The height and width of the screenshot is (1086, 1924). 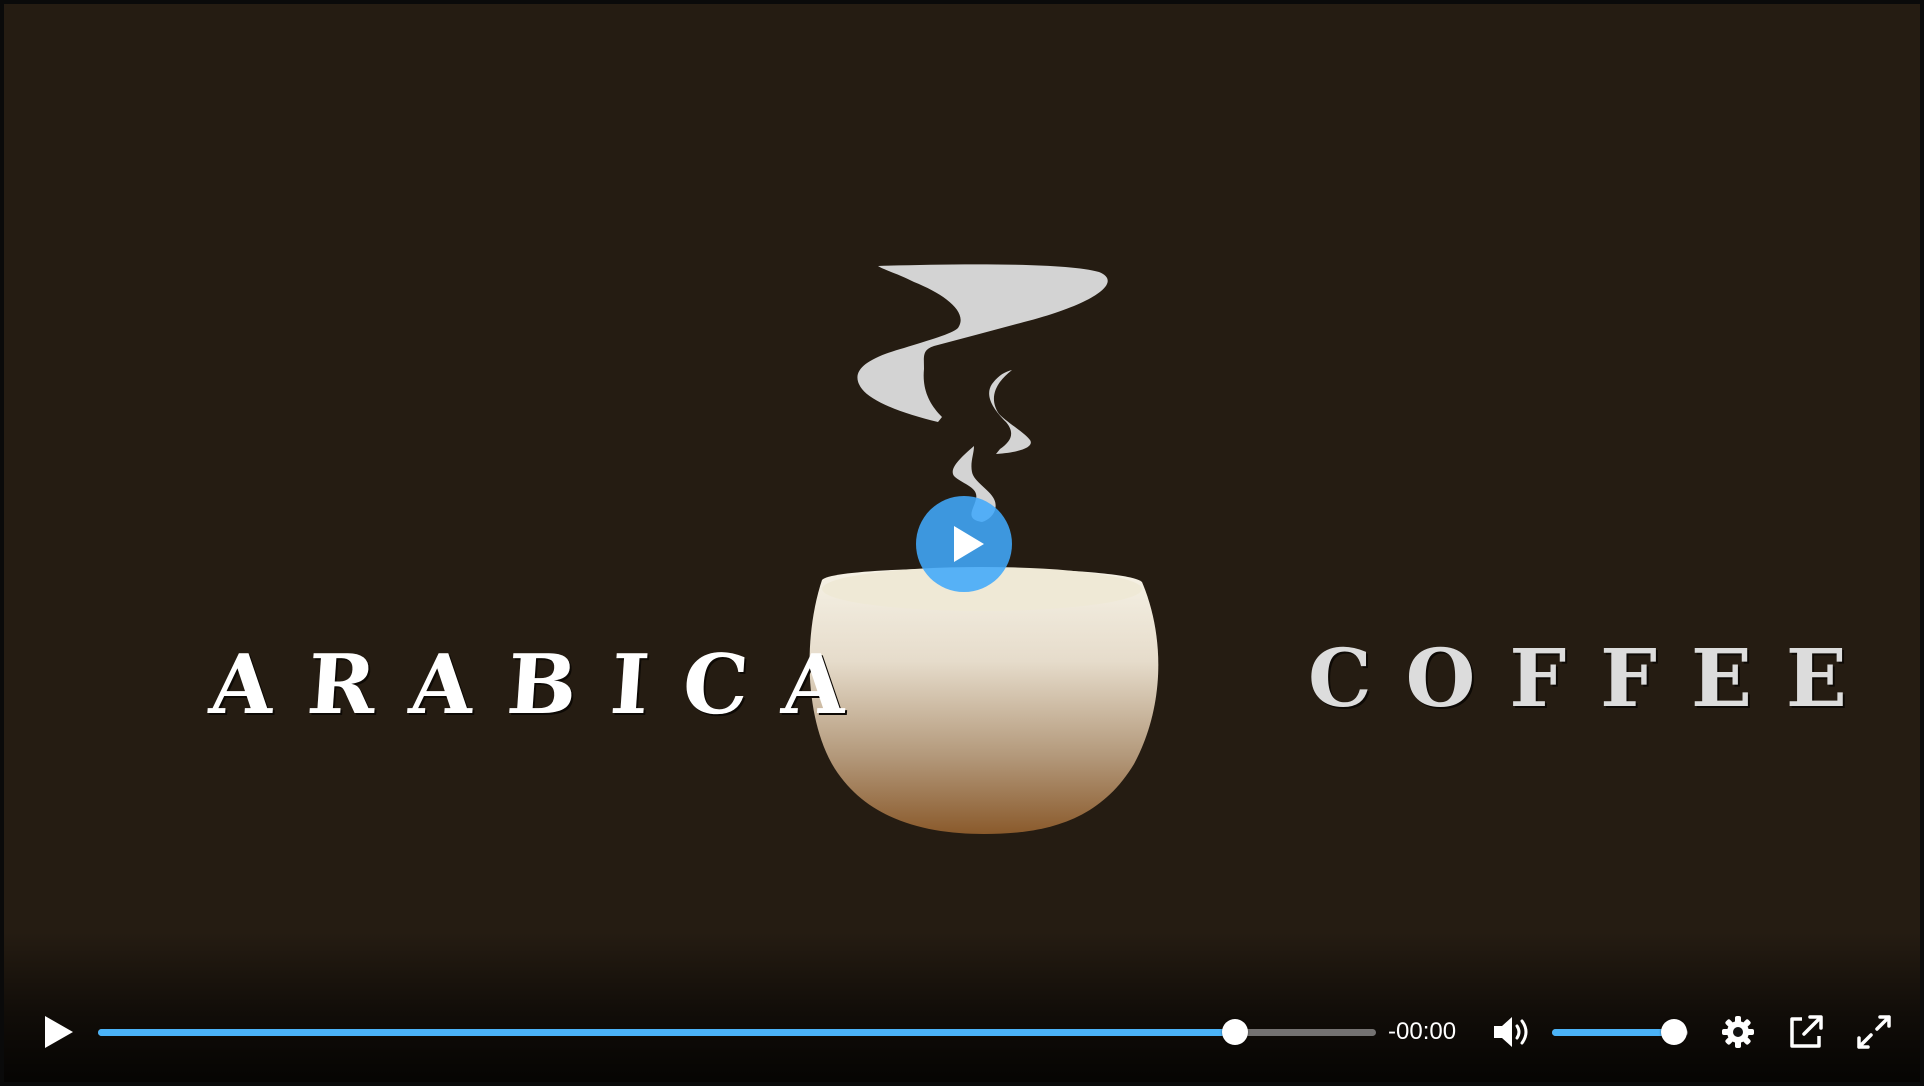 I want to click on popout-button, so click(x=1806, y=1032).